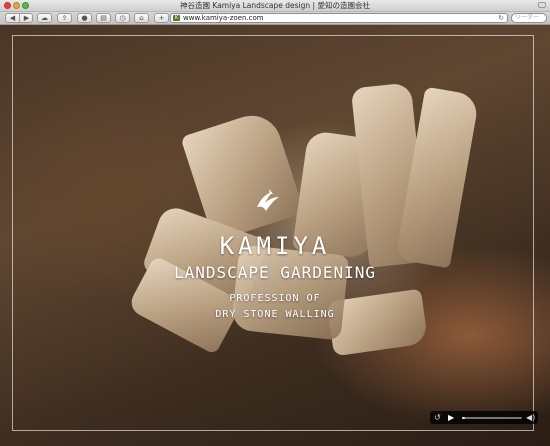  I want to click on nav-button-group: ◀ ▶, so click(19, 18).